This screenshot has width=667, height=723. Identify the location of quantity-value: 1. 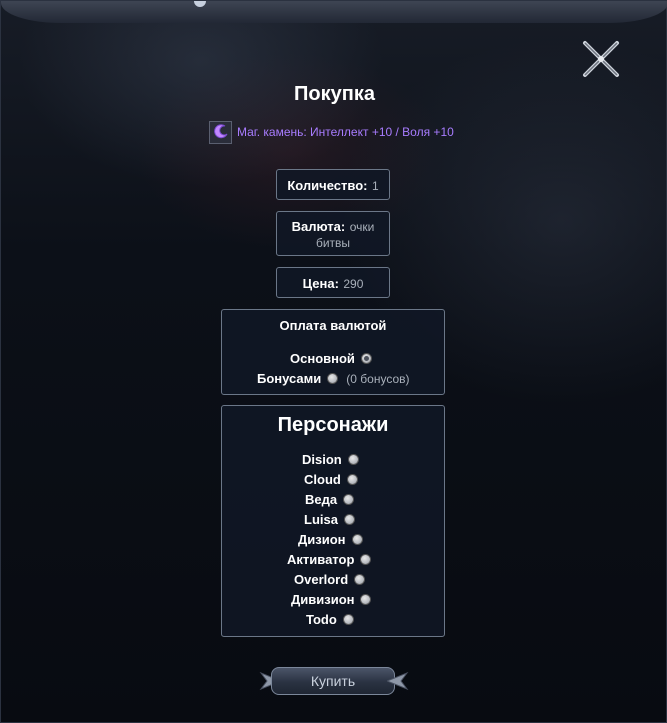
(375, 186).